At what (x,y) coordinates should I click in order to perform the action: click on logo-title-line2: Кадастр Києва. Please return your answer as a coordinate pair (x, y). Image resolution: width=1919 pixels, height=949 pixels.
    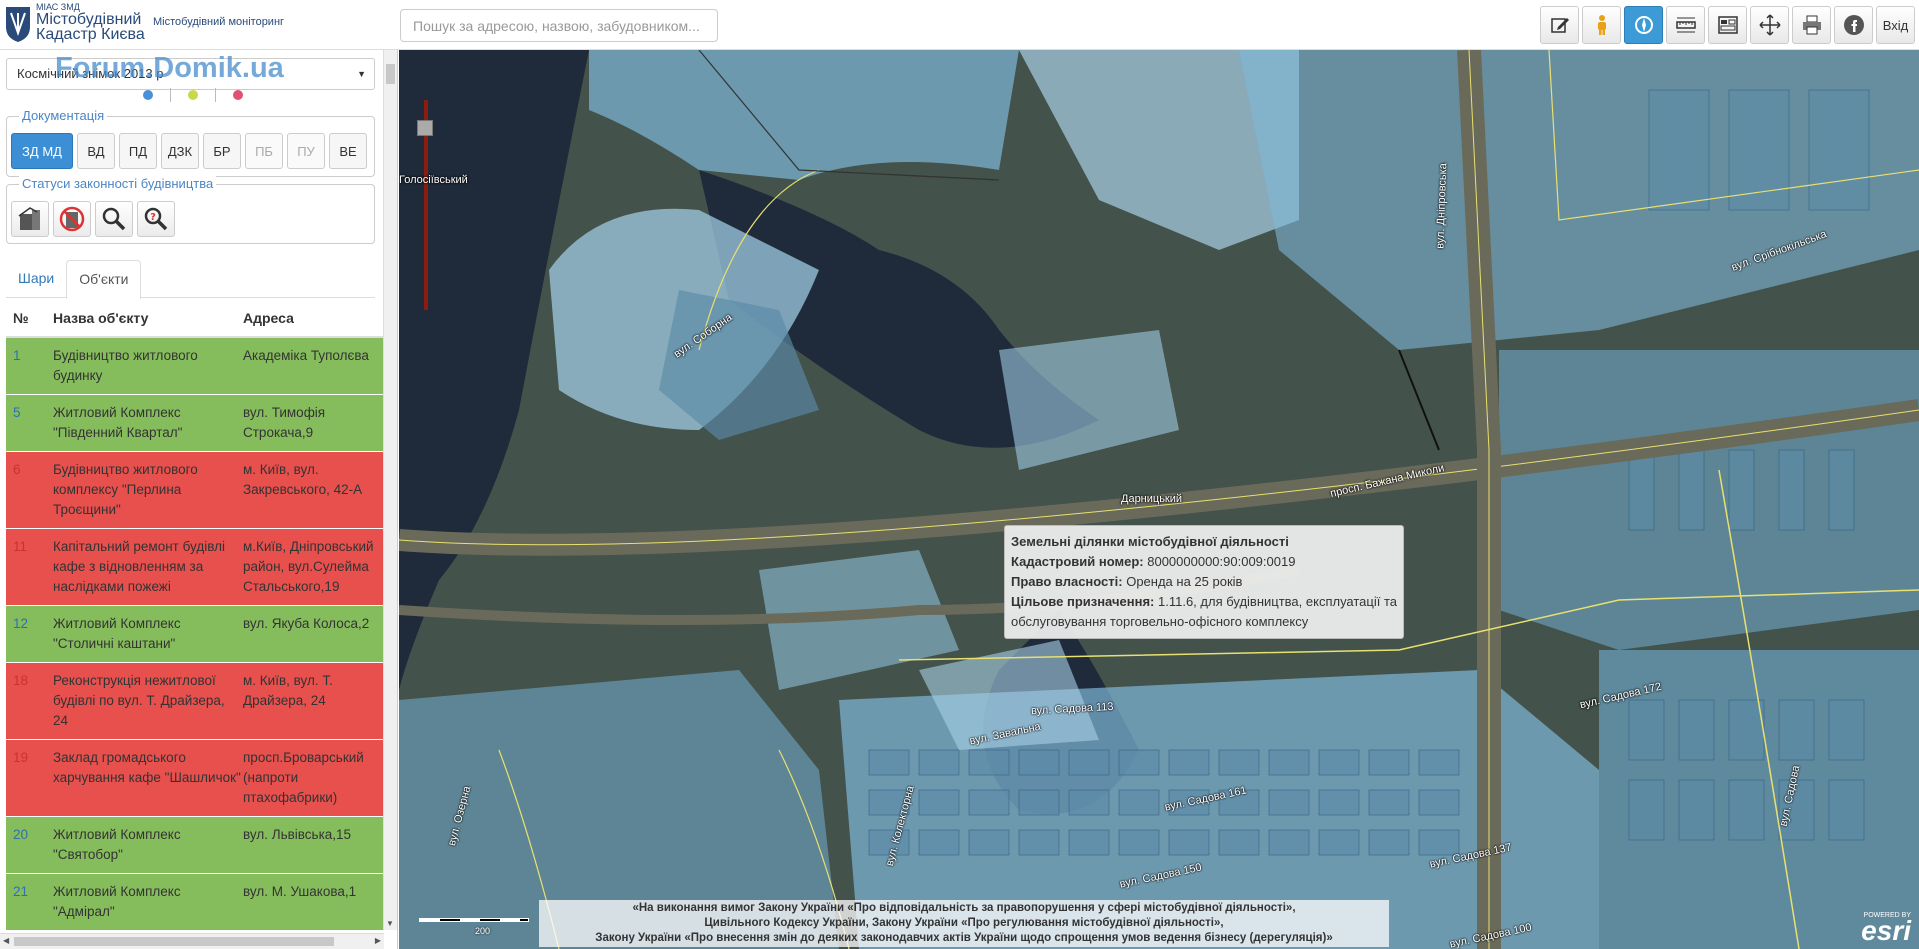
    Looking at the image, I should click on (90, 34).